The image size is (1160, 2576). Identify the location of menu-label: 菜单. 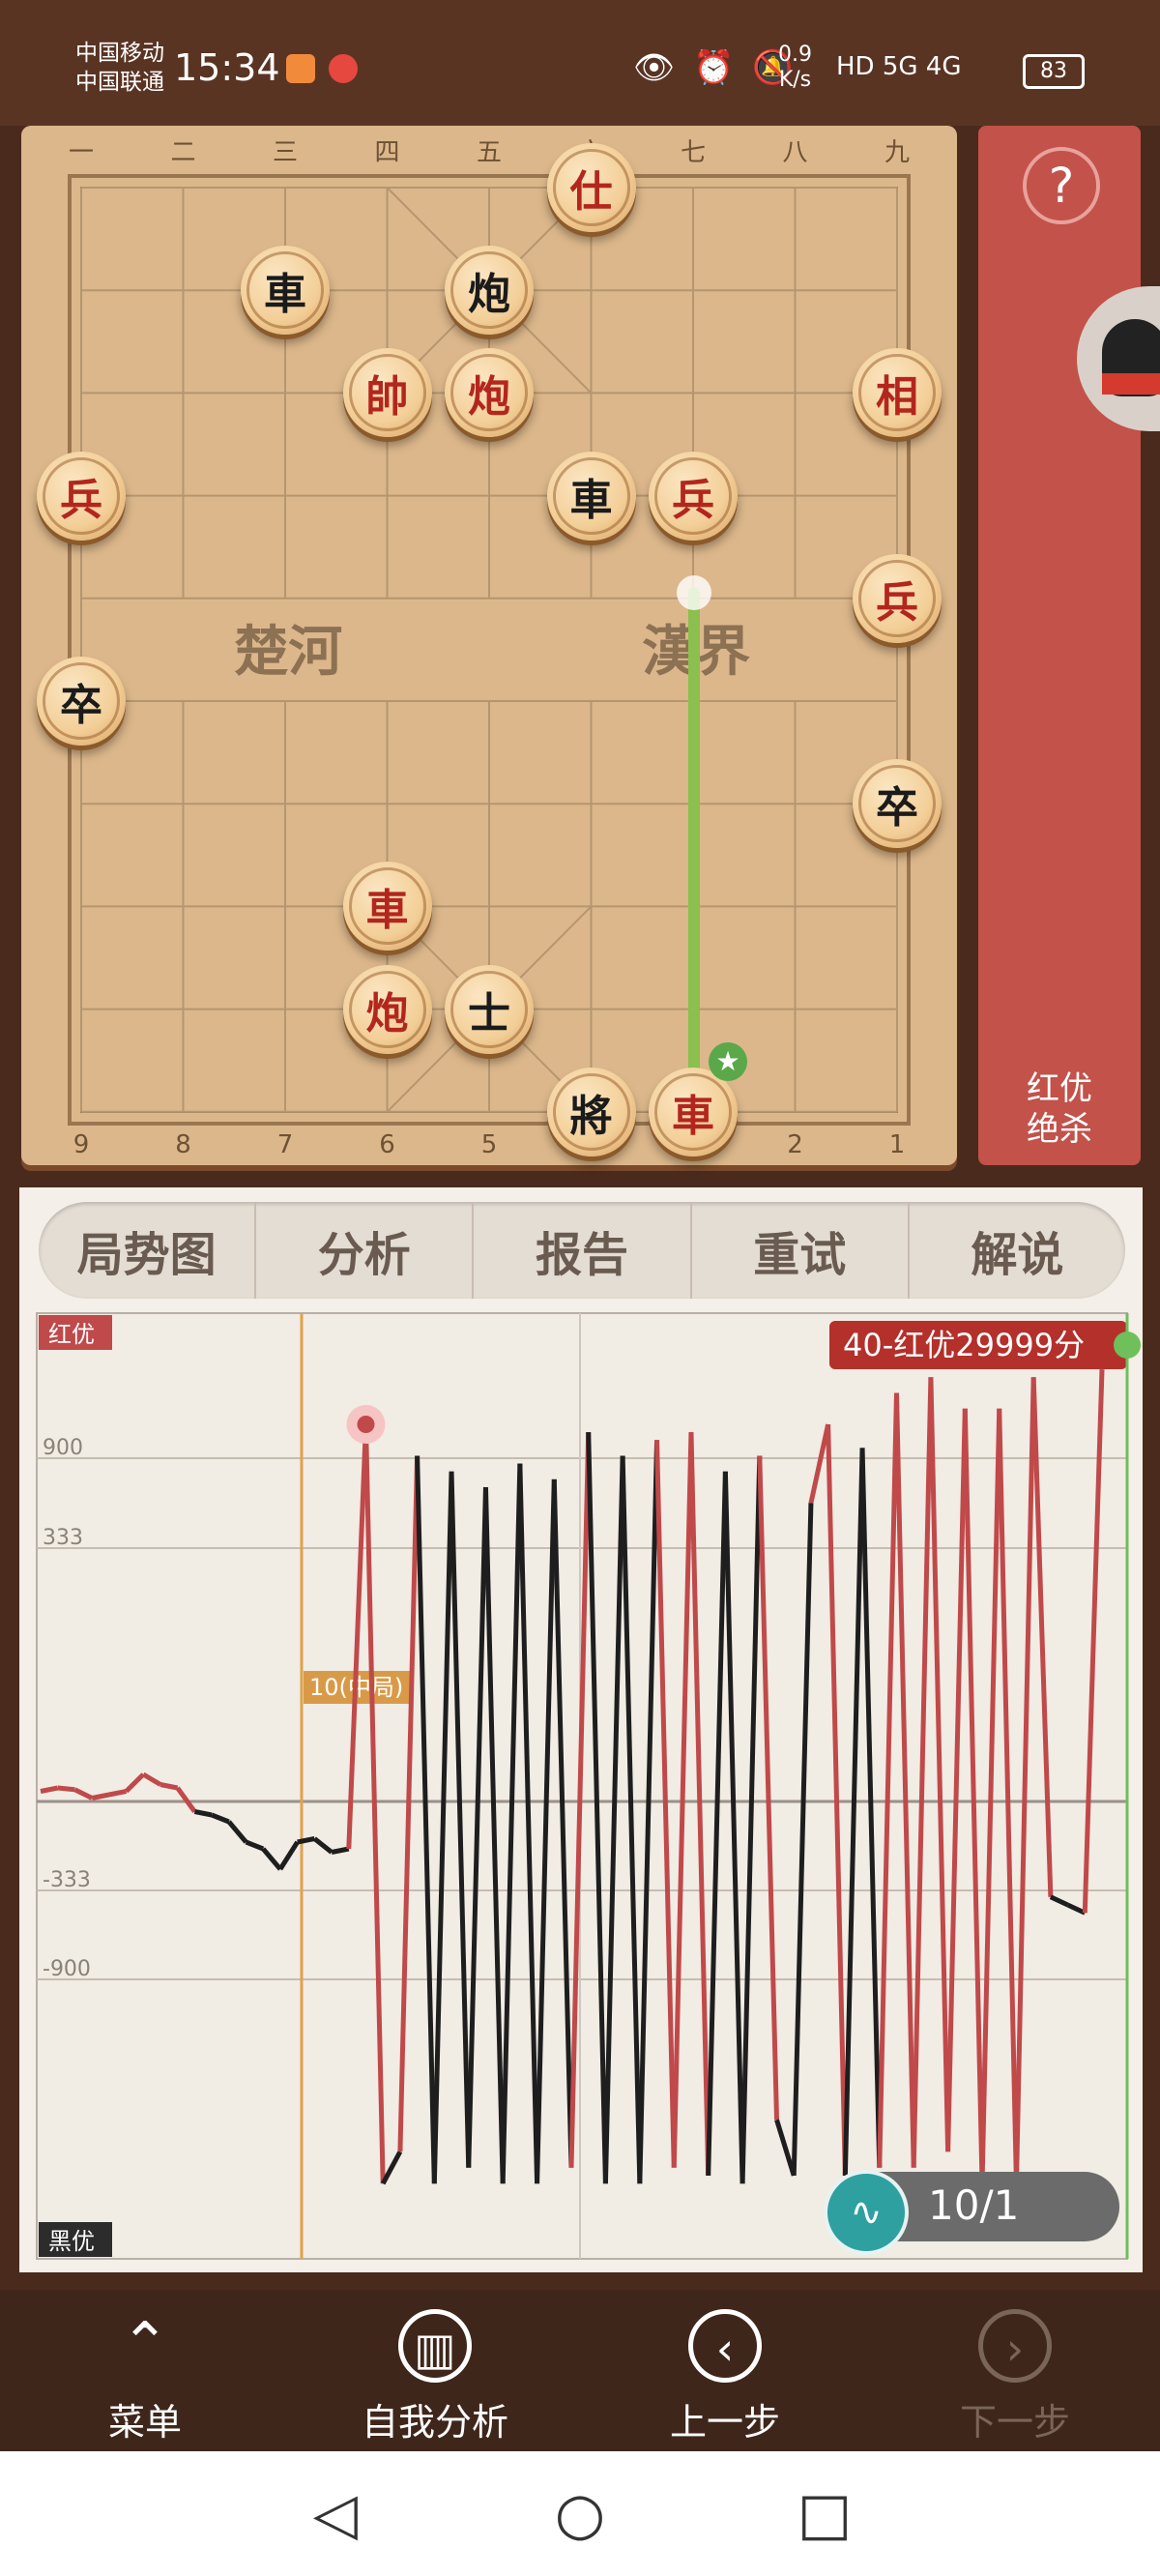
(144, 2422).